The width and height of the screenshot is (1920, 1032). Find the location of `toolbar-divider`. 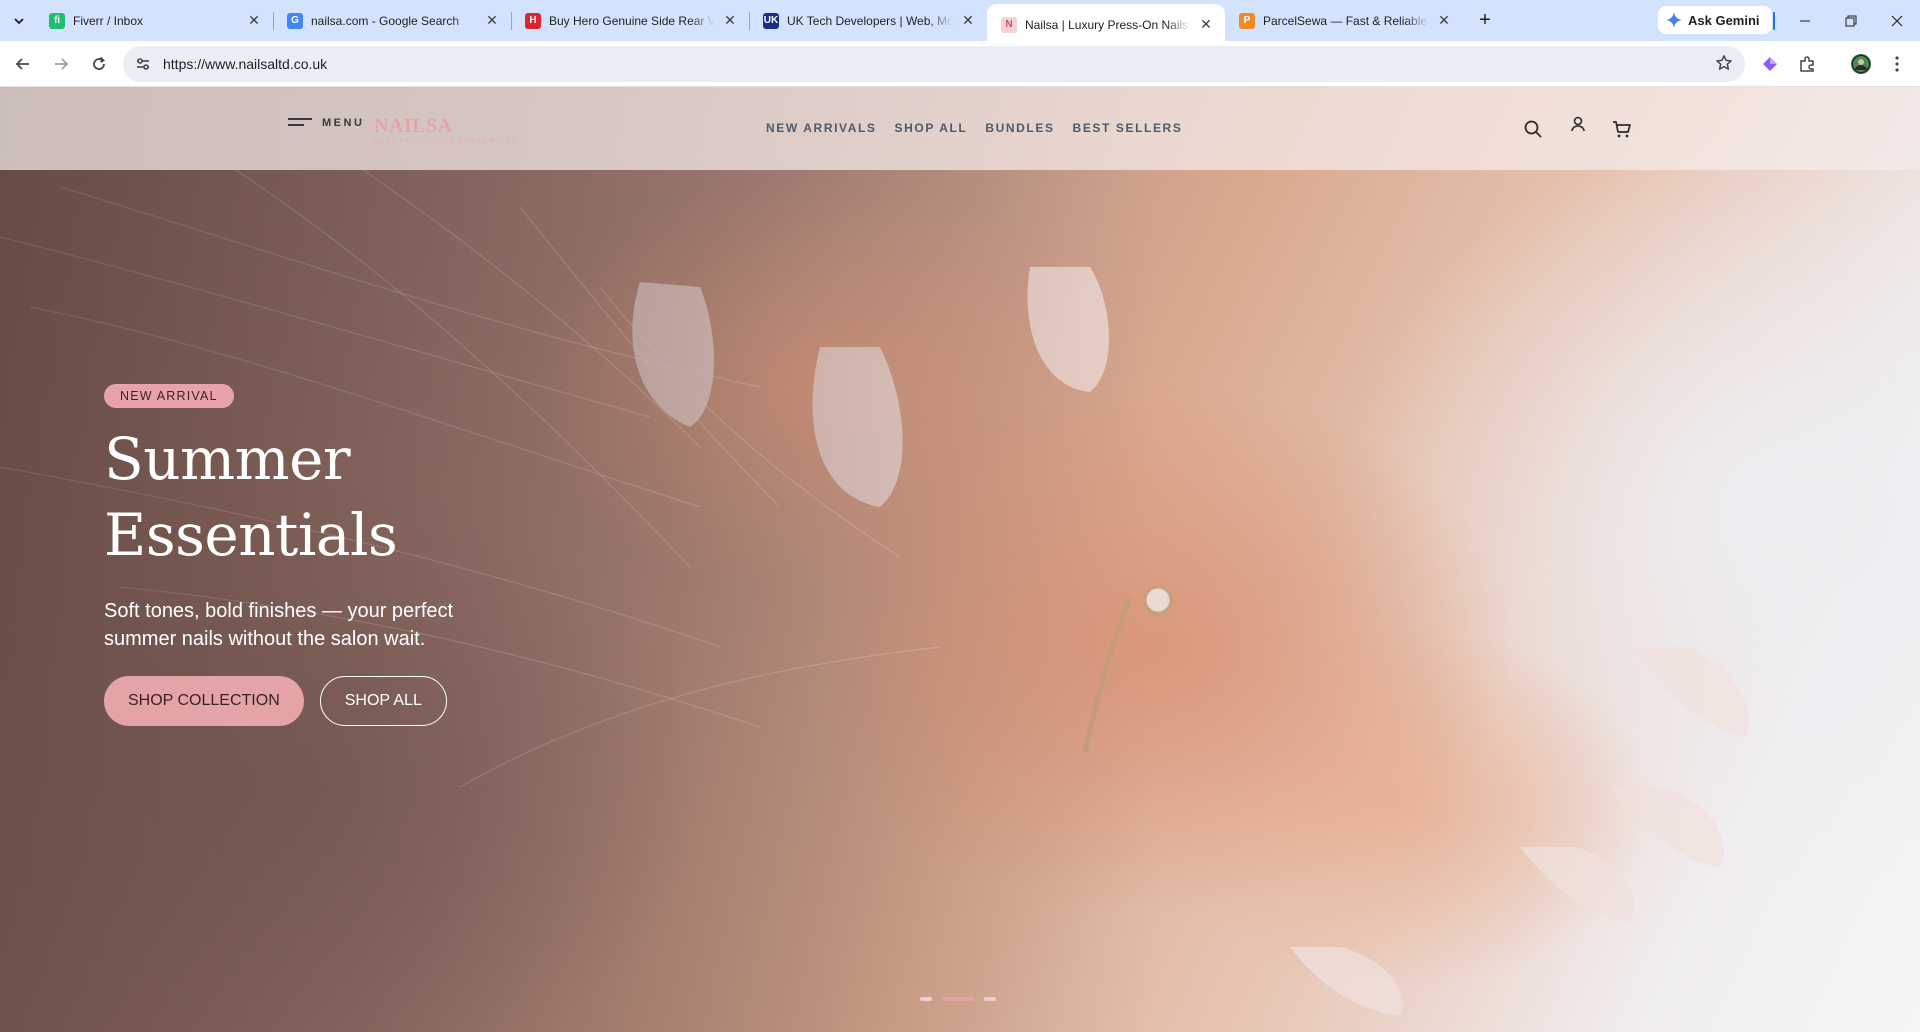

toolbar-divider is located at coordinates (1774, 21).